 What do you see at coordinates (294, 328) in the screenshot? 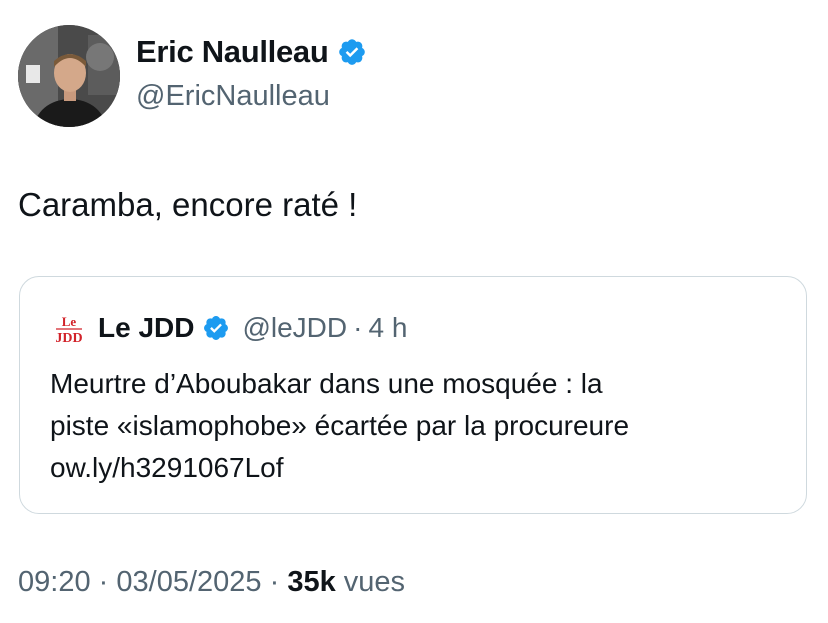
I see `quoted-author-handle: @leJDD` at bounding box center [294, 328].